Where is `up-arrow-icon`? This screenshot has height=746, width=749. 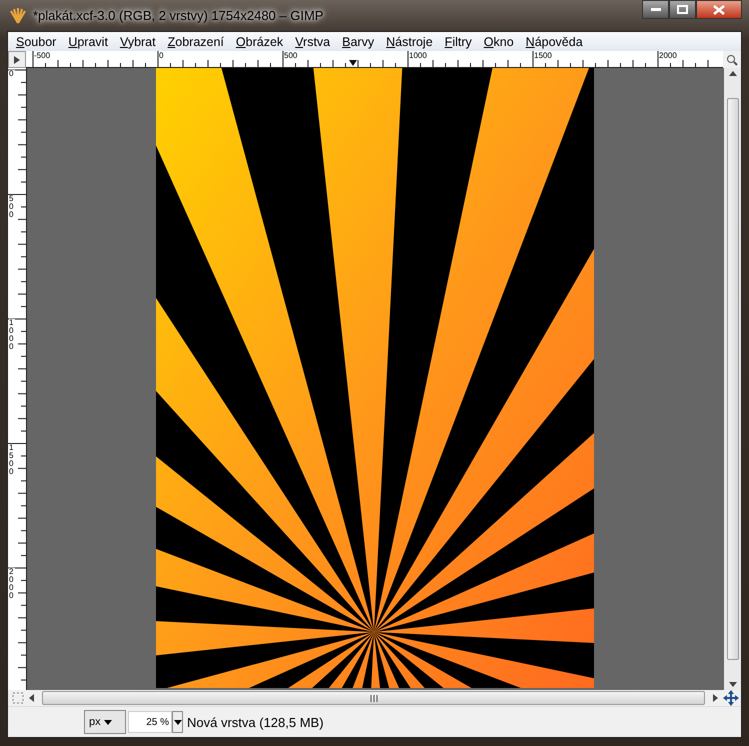 up-arrow-icon is located at coordinates (732, 73).